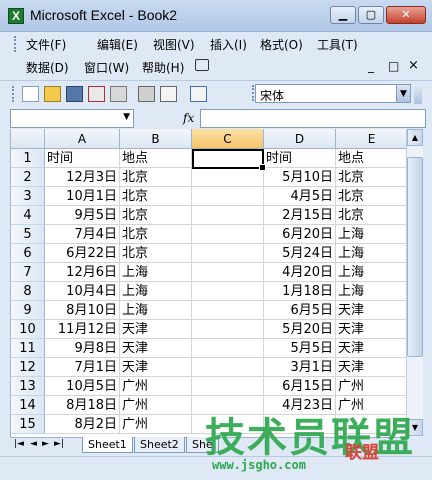  What do you see at coordinates (13, 94) in the screenshot?
I see `toolbar-grip-icon` at bounding box center [13, 94].